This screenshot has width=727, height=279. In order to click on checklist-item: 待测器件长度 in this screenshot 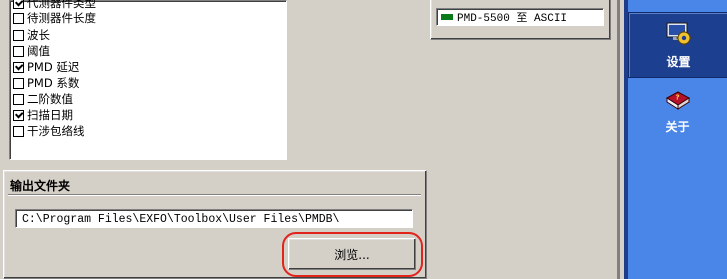, I will do `click(54, 18)`.